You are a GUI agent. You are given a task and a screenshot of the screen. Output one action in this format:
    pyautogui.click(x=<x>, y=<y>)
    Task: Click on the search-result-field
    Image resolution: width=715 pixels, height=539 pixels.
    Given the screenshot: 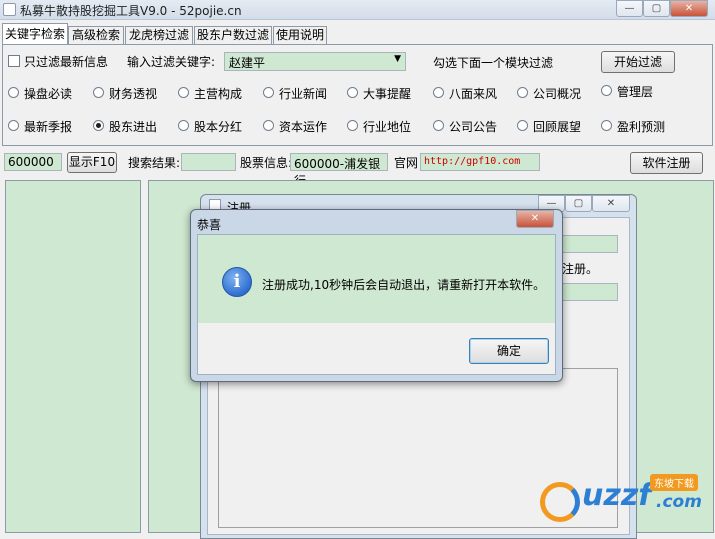 What is the action you would take?
    pyautogui.click(x=208, y=162)
    